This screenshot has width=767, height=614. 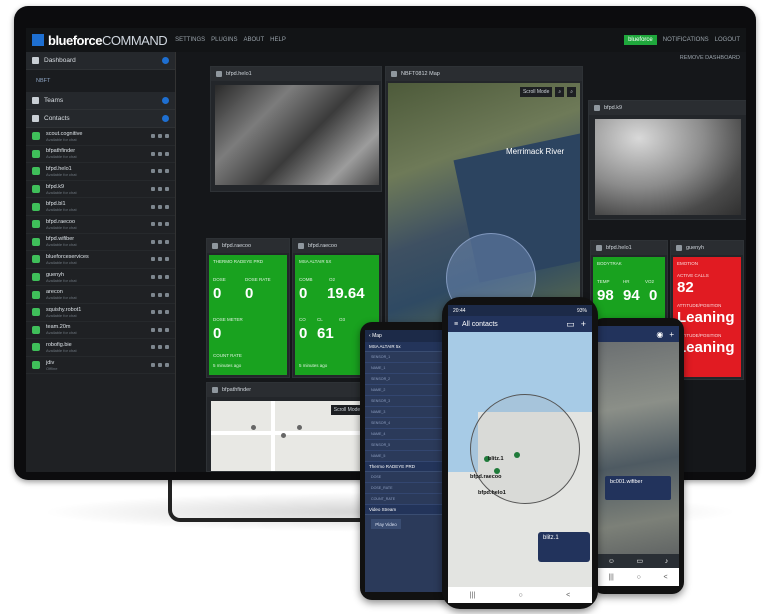 I want to click on section-thermo: Thermo RADEYE PRD, so click(x=408, y=467).